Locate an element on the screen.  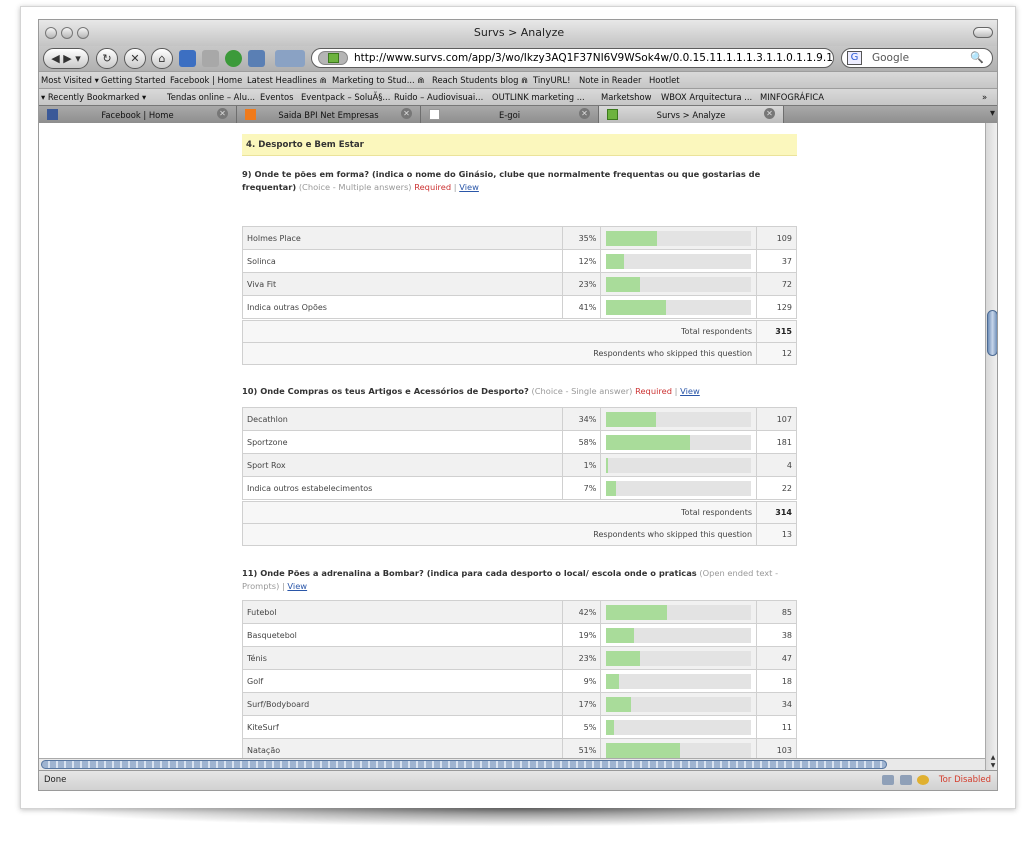
answer-label: Golf is located at coordinates (402, 681).